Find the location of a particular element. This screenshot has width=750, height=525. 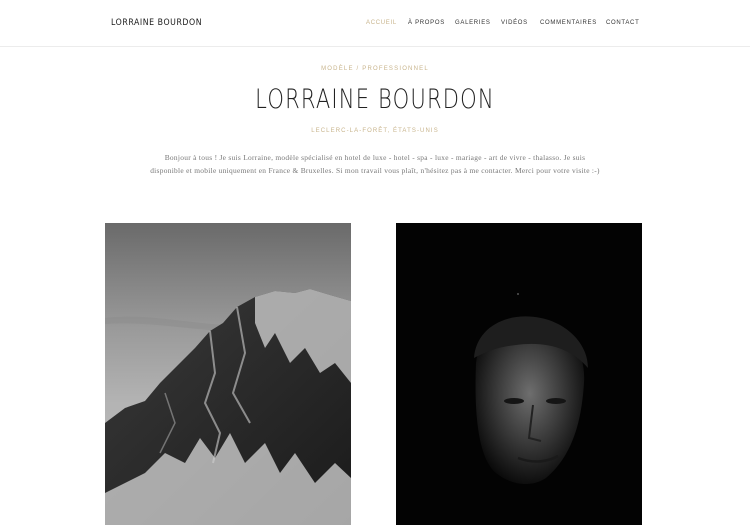

nav-item-contact: CONTACT is located at coordinates (622, 23).